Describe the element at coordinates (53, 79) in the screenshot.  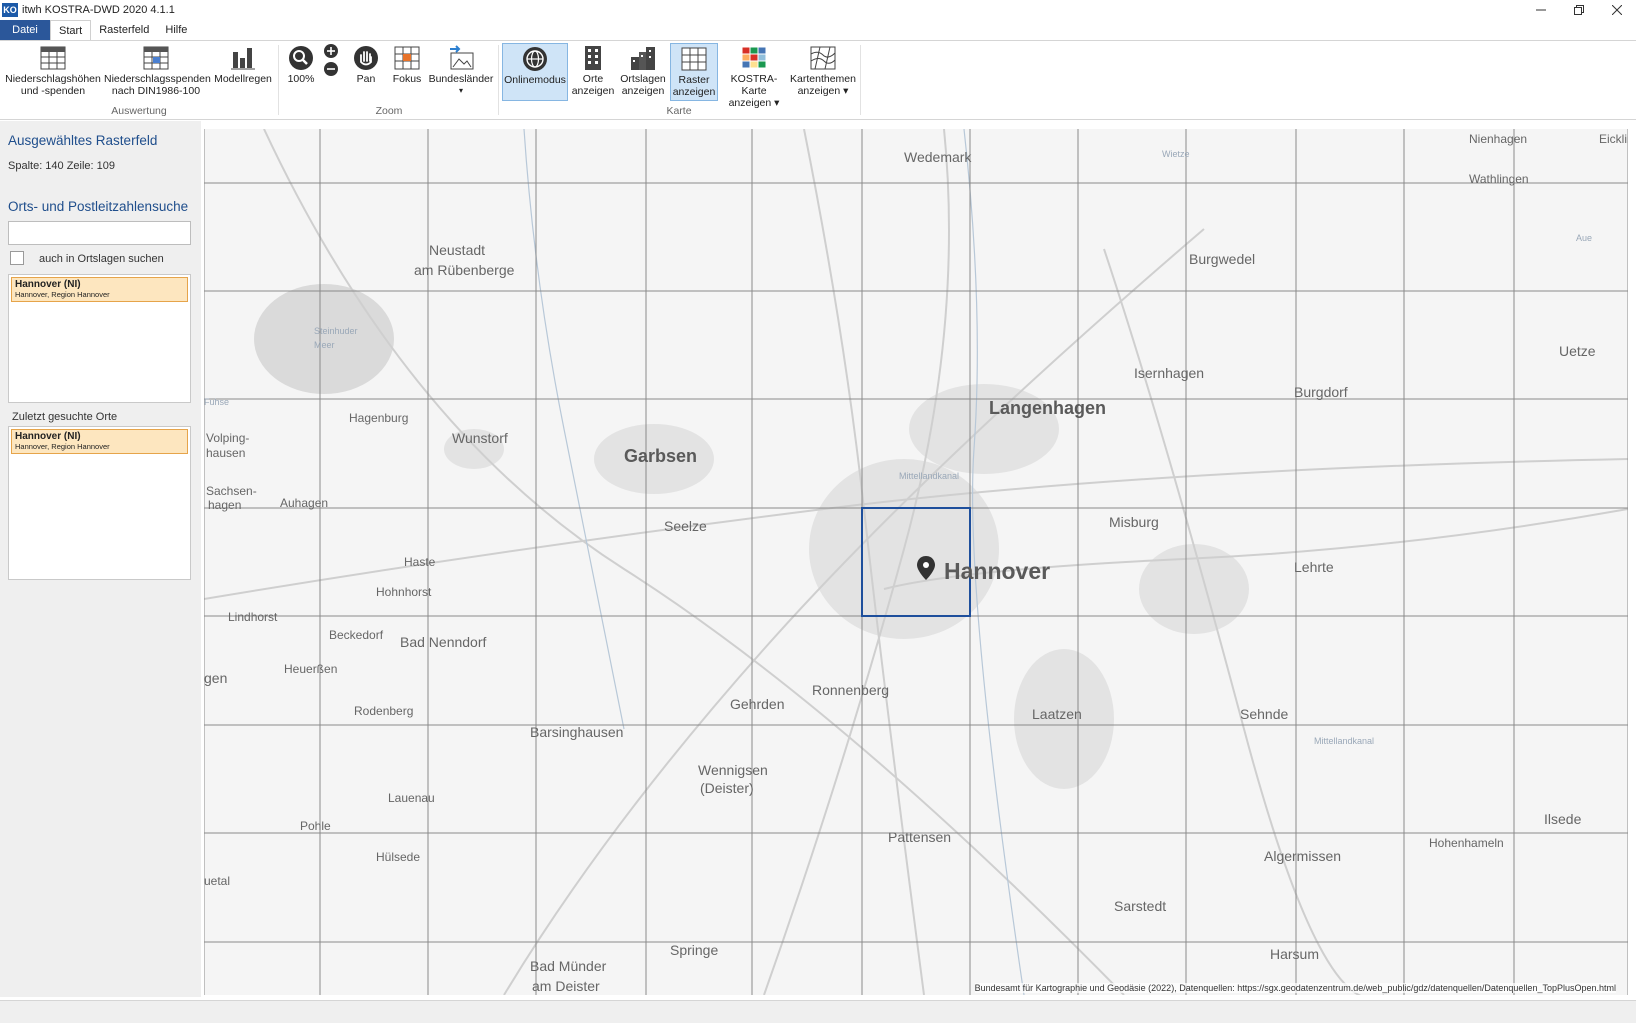
I see `niederschlagshoehen-label-1: Niederschlagshöhen` at that location.